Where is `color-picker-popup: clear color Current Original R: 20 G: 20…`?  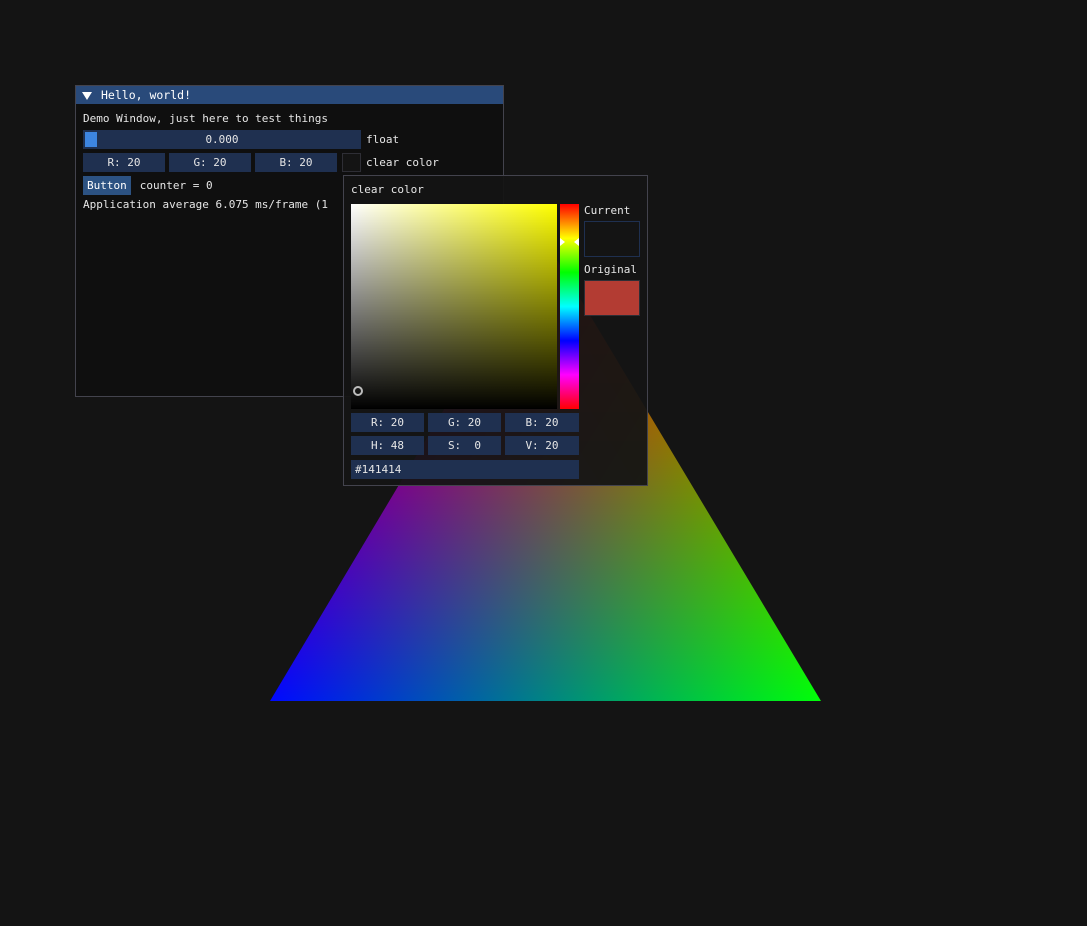 color-picker-popup: clear color Current Original R: 20 G: 20… is located at coordinates (495, 330).